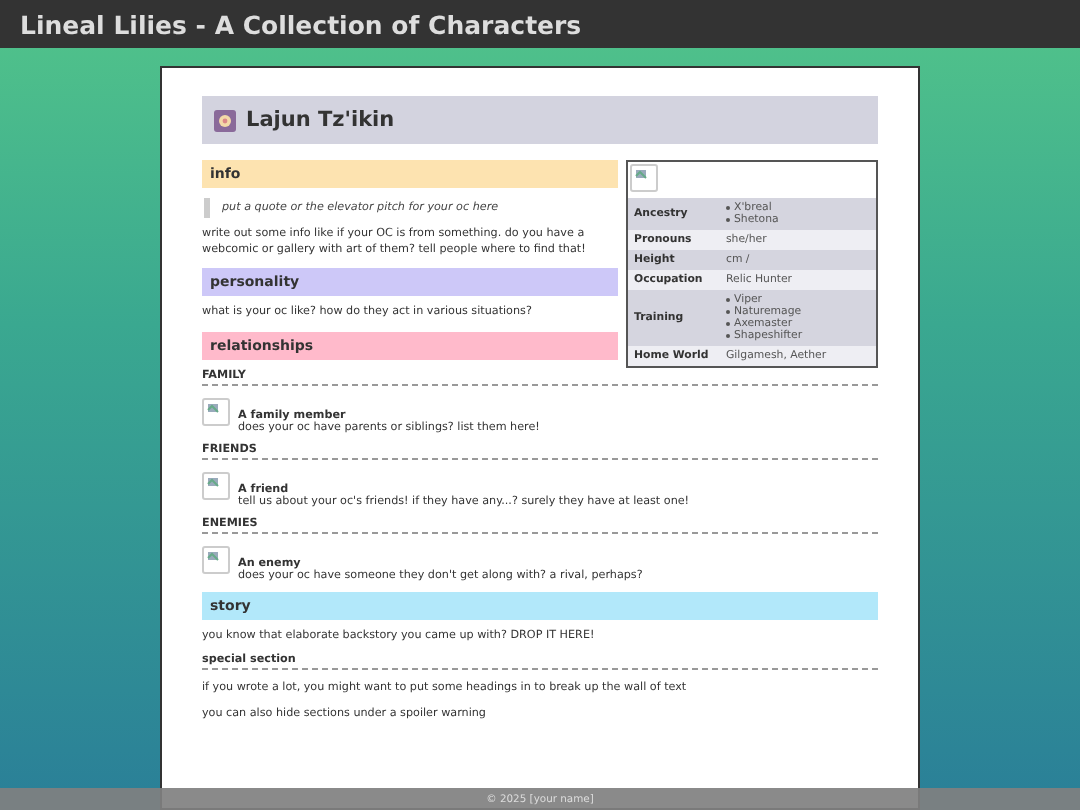 The height and width of the screenshot is (810, 1080). Describe the element at coordinates (320, 120) in the screenshot. I see `character-name: Lajun Tz'ikin` at that location.